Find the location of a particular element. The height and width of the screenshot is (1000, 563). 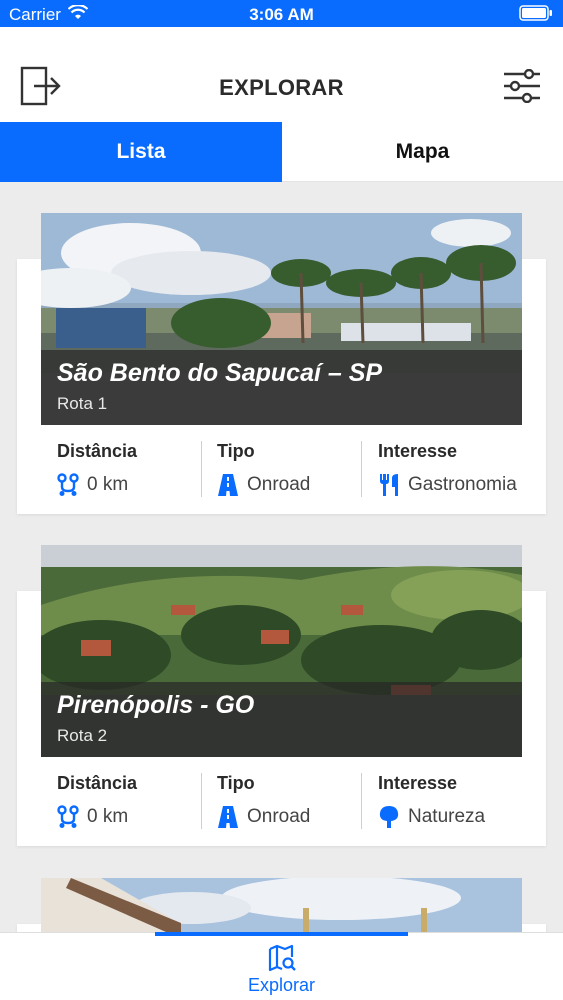

status-bar: Carrier 3:06 AM is located at coordinates (281, 13).